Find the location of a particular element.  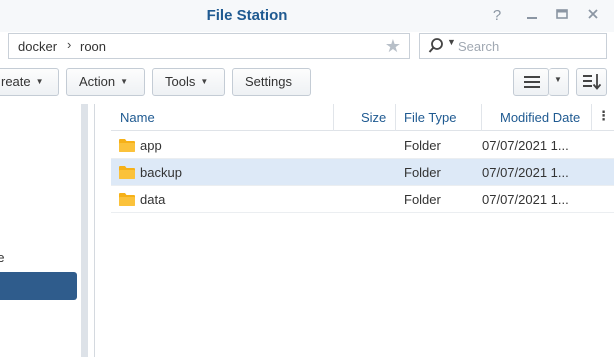

title-bar: File Station ? is located at coordinates (307, 16).